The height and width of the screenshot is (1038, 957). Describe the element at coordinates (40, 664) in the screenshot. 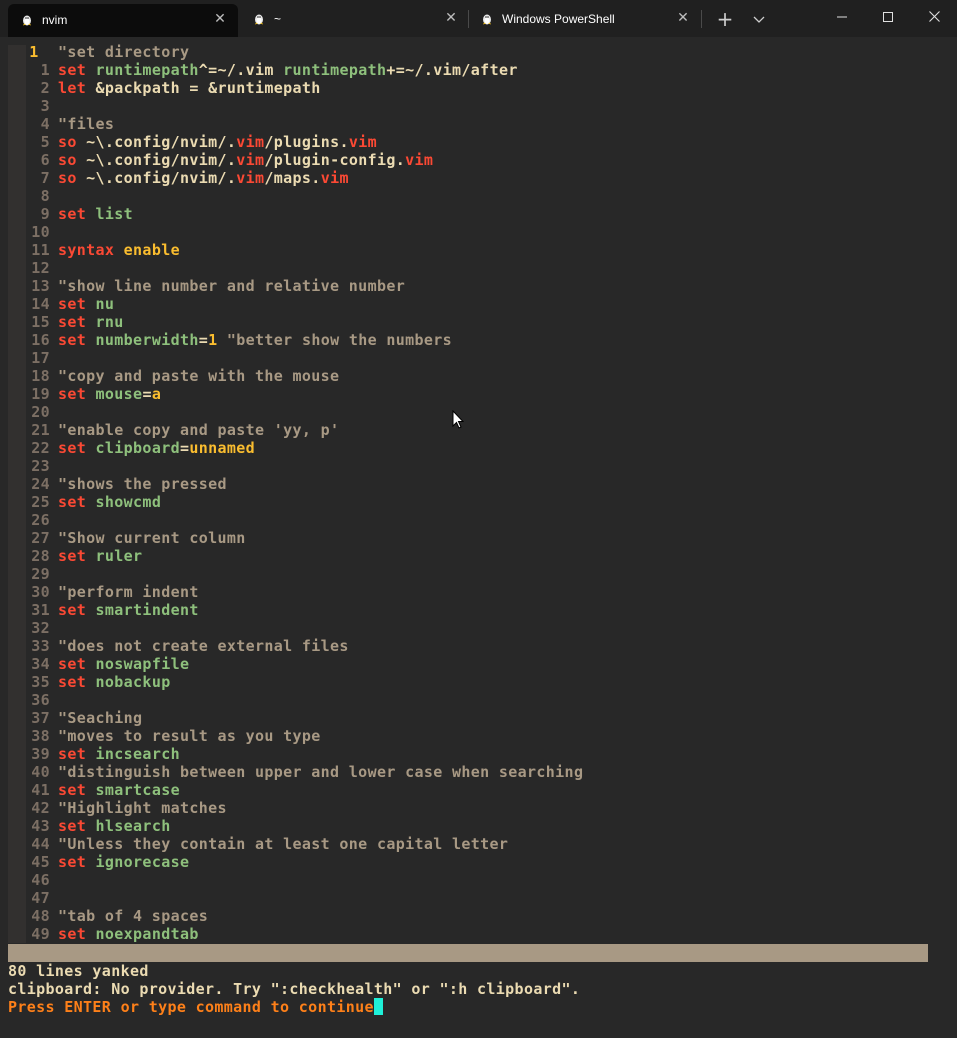

I see `line-number: 34` at that location.